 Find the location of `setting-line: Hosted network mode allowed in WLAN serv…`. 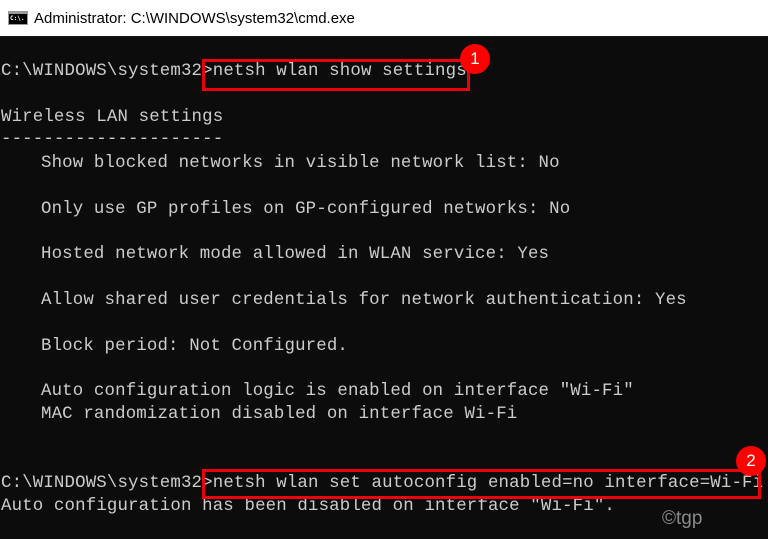

setting-line: Hosted network mode allowed in WLAN serv… is located at coordinates (295, 254).